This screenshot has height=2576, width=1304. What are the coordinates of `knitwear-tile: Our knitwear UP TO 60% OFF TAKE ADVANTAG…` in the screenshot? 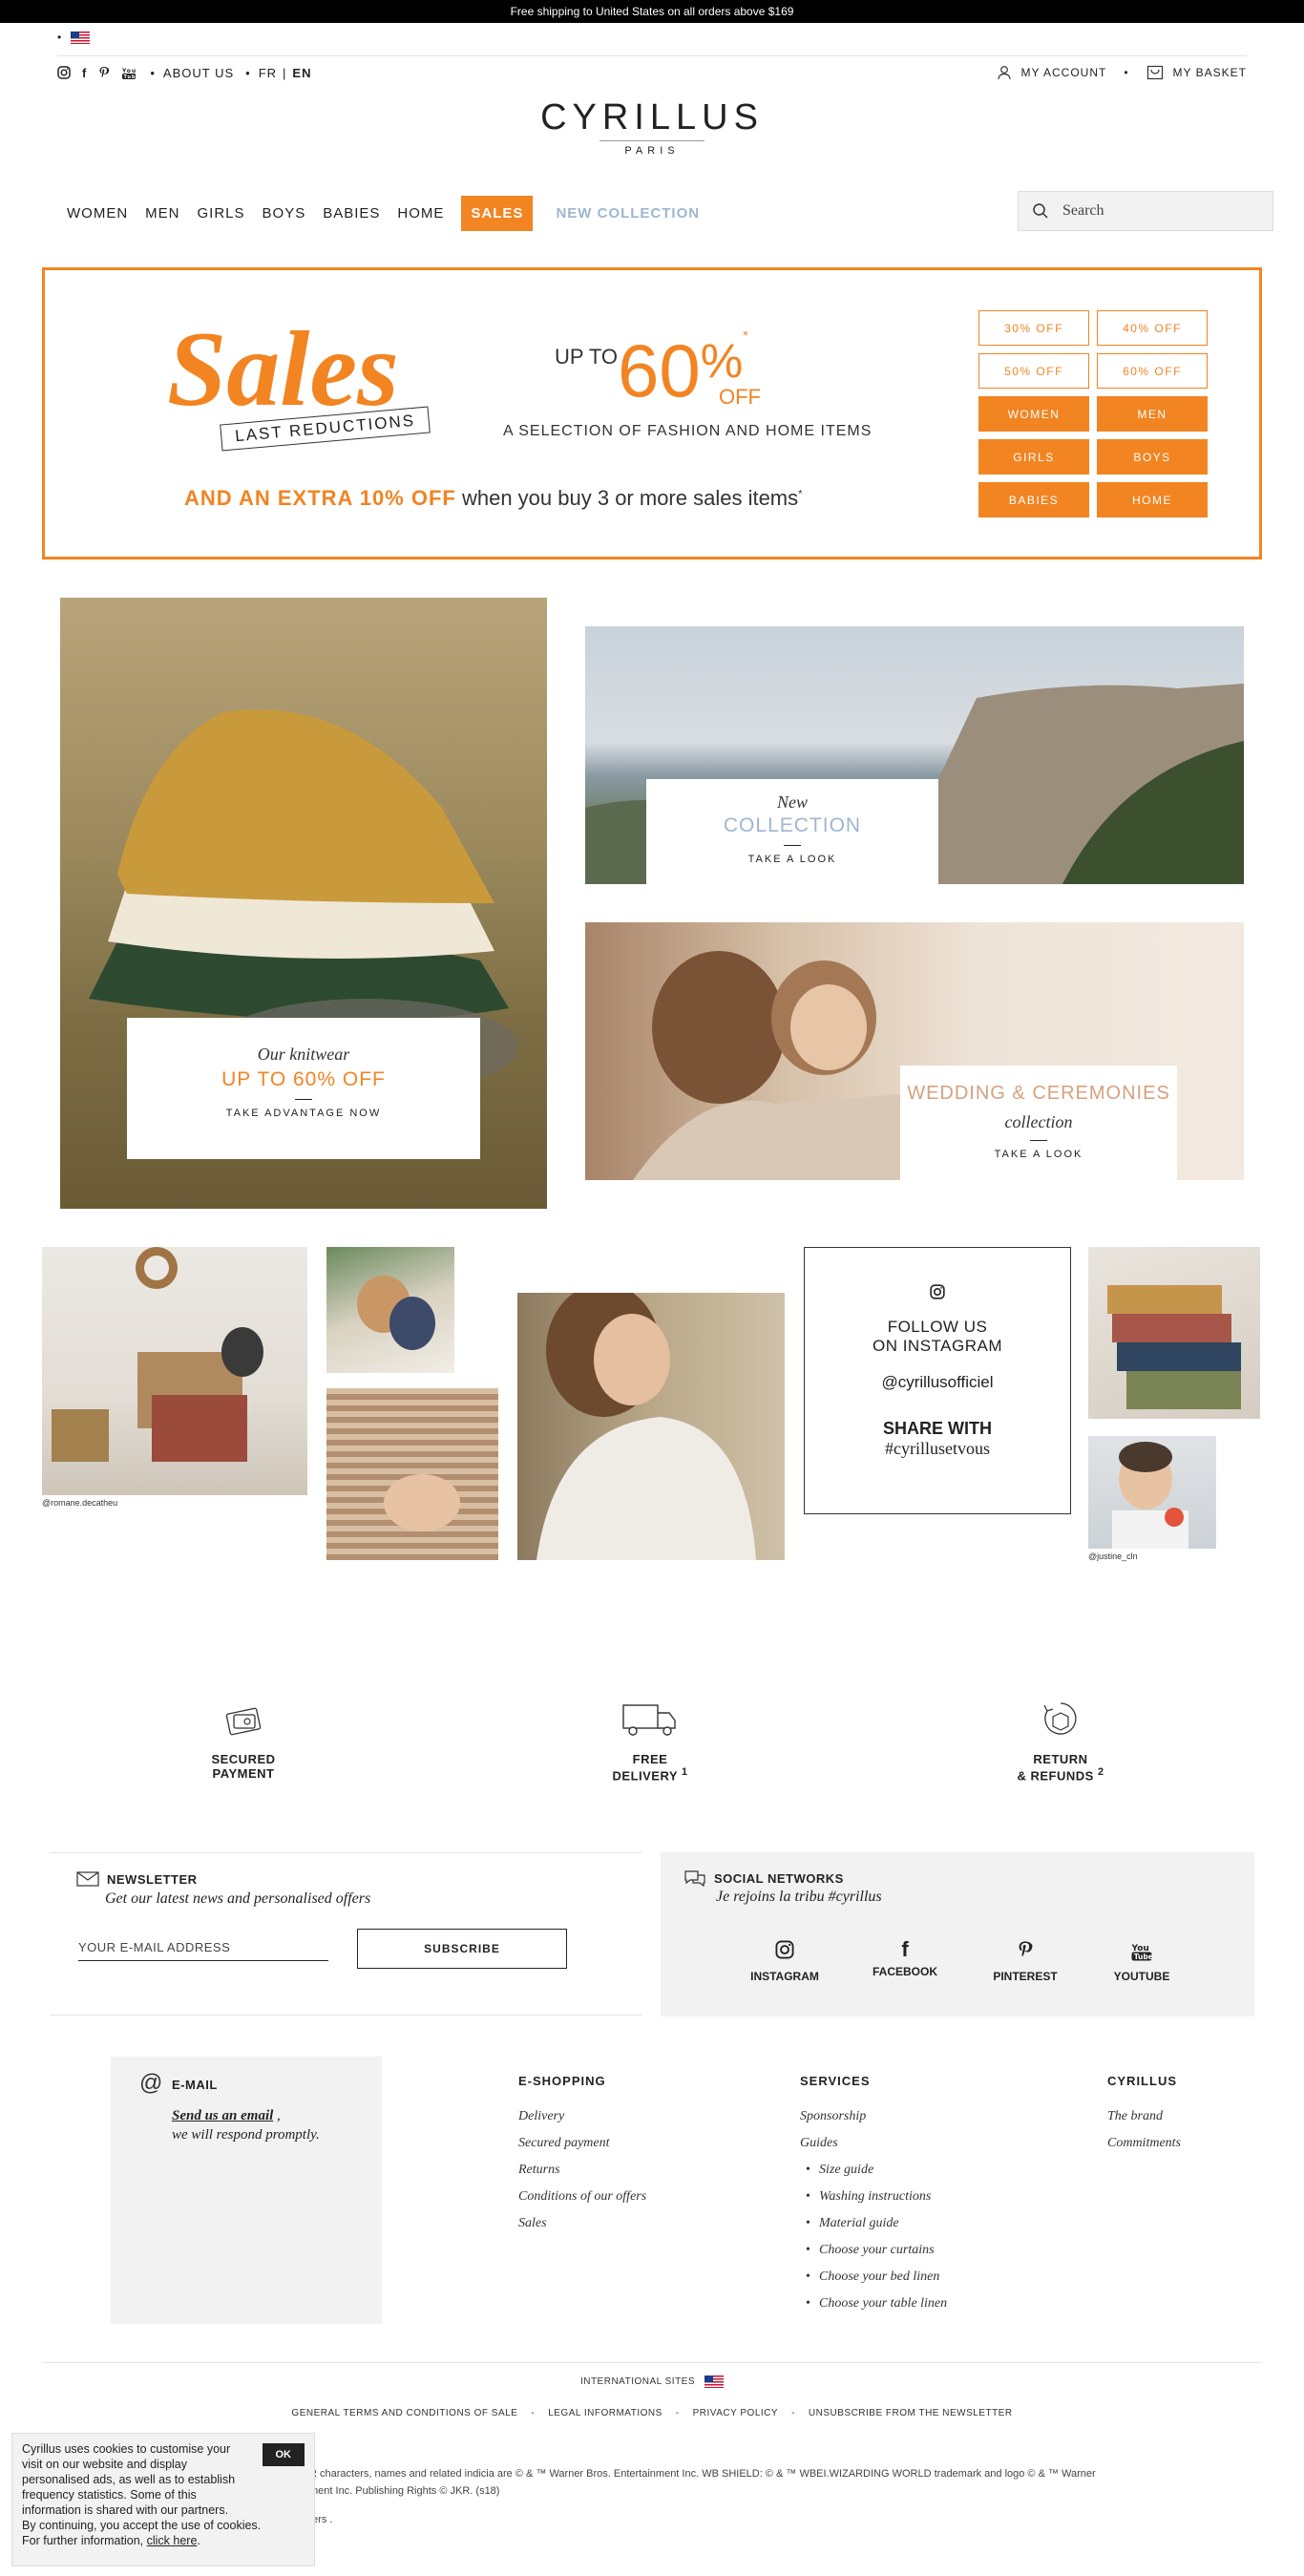 It's located at (303, 903).